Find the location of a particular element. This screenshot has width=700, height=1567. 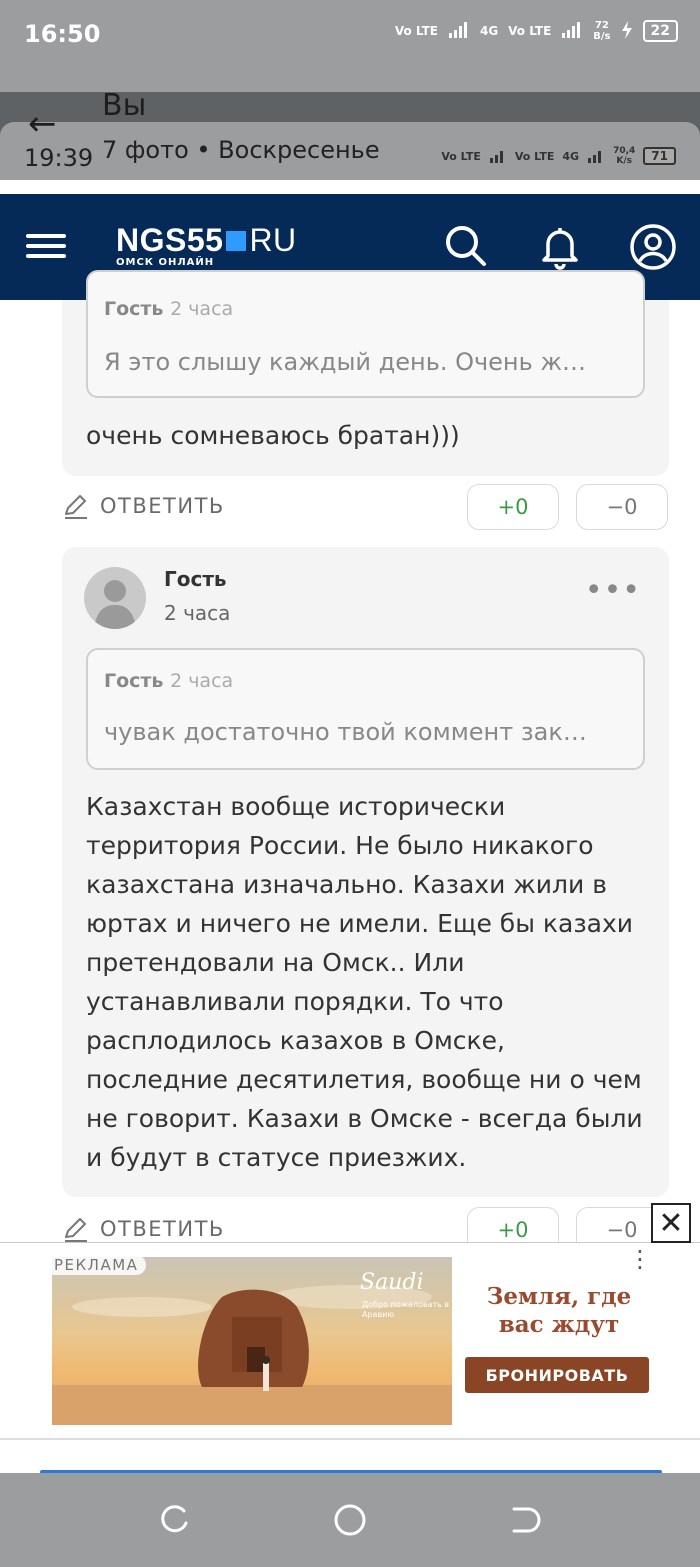

inner-volte-icon-2: Vo LTE is located at coordinates (534, 156).